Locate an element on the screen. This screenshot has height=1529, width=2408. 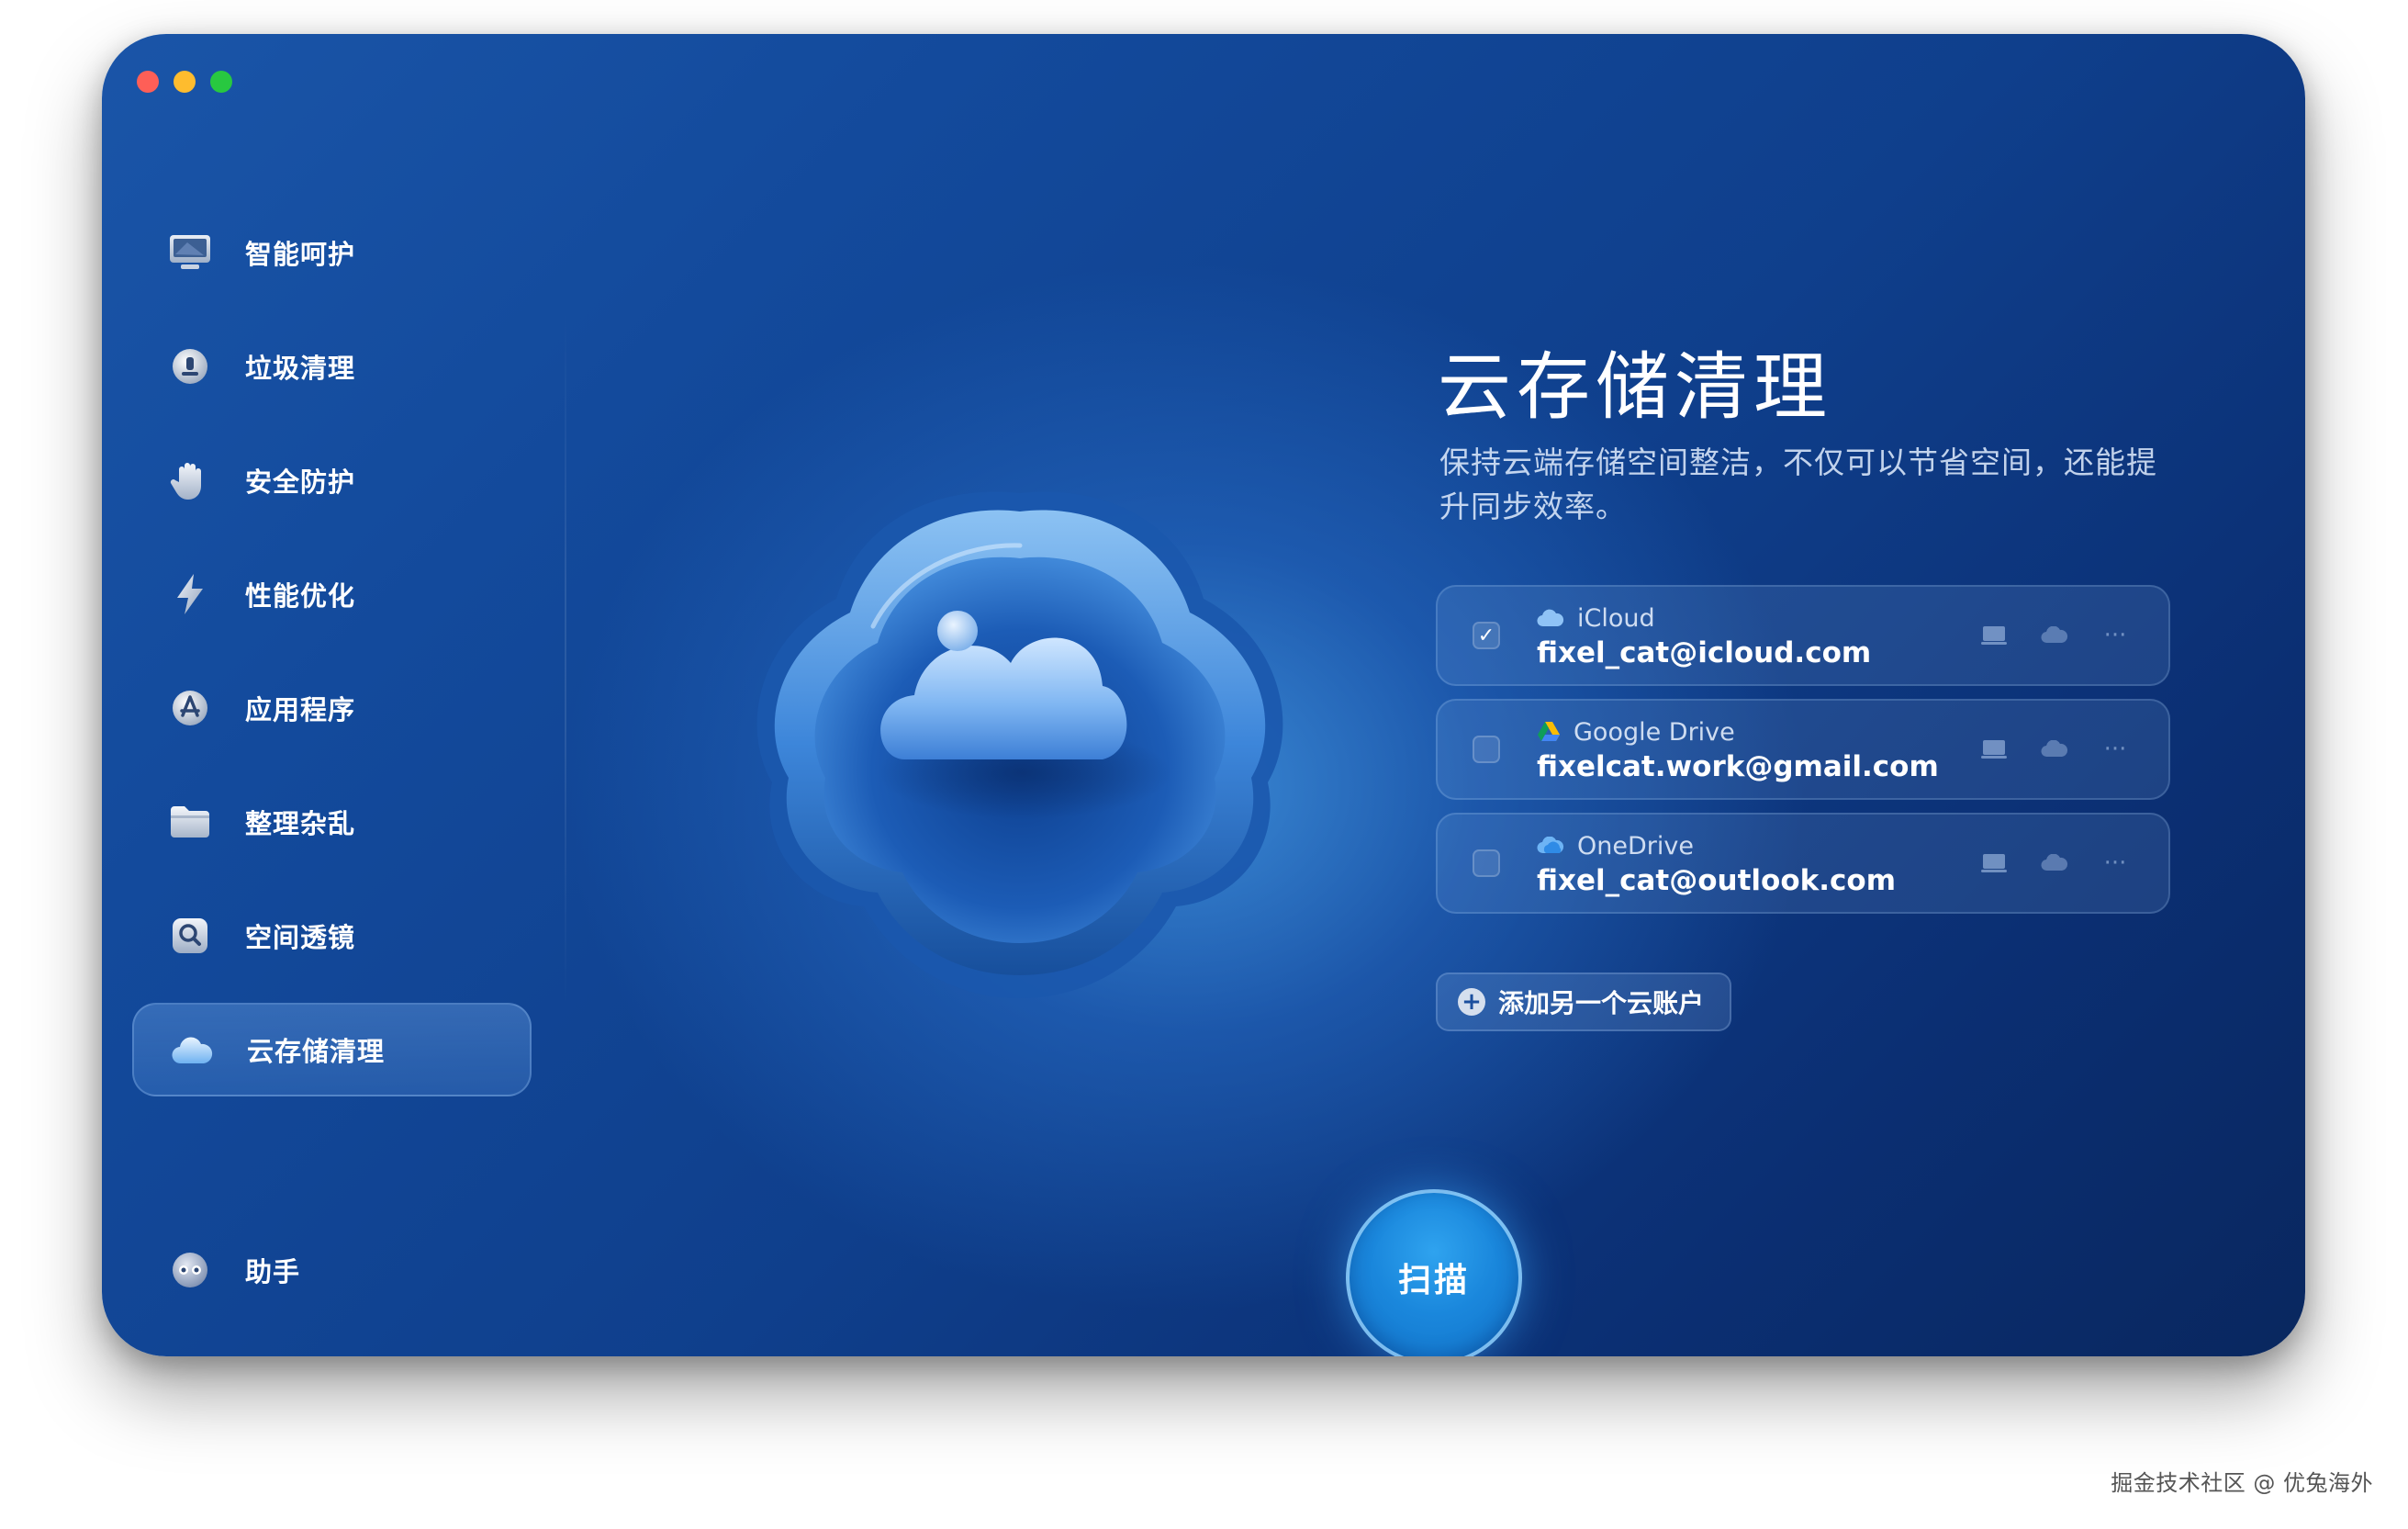
watermark: 掘金技术社区 @ 优兔海外 is located at coordinates (2242, 1483).